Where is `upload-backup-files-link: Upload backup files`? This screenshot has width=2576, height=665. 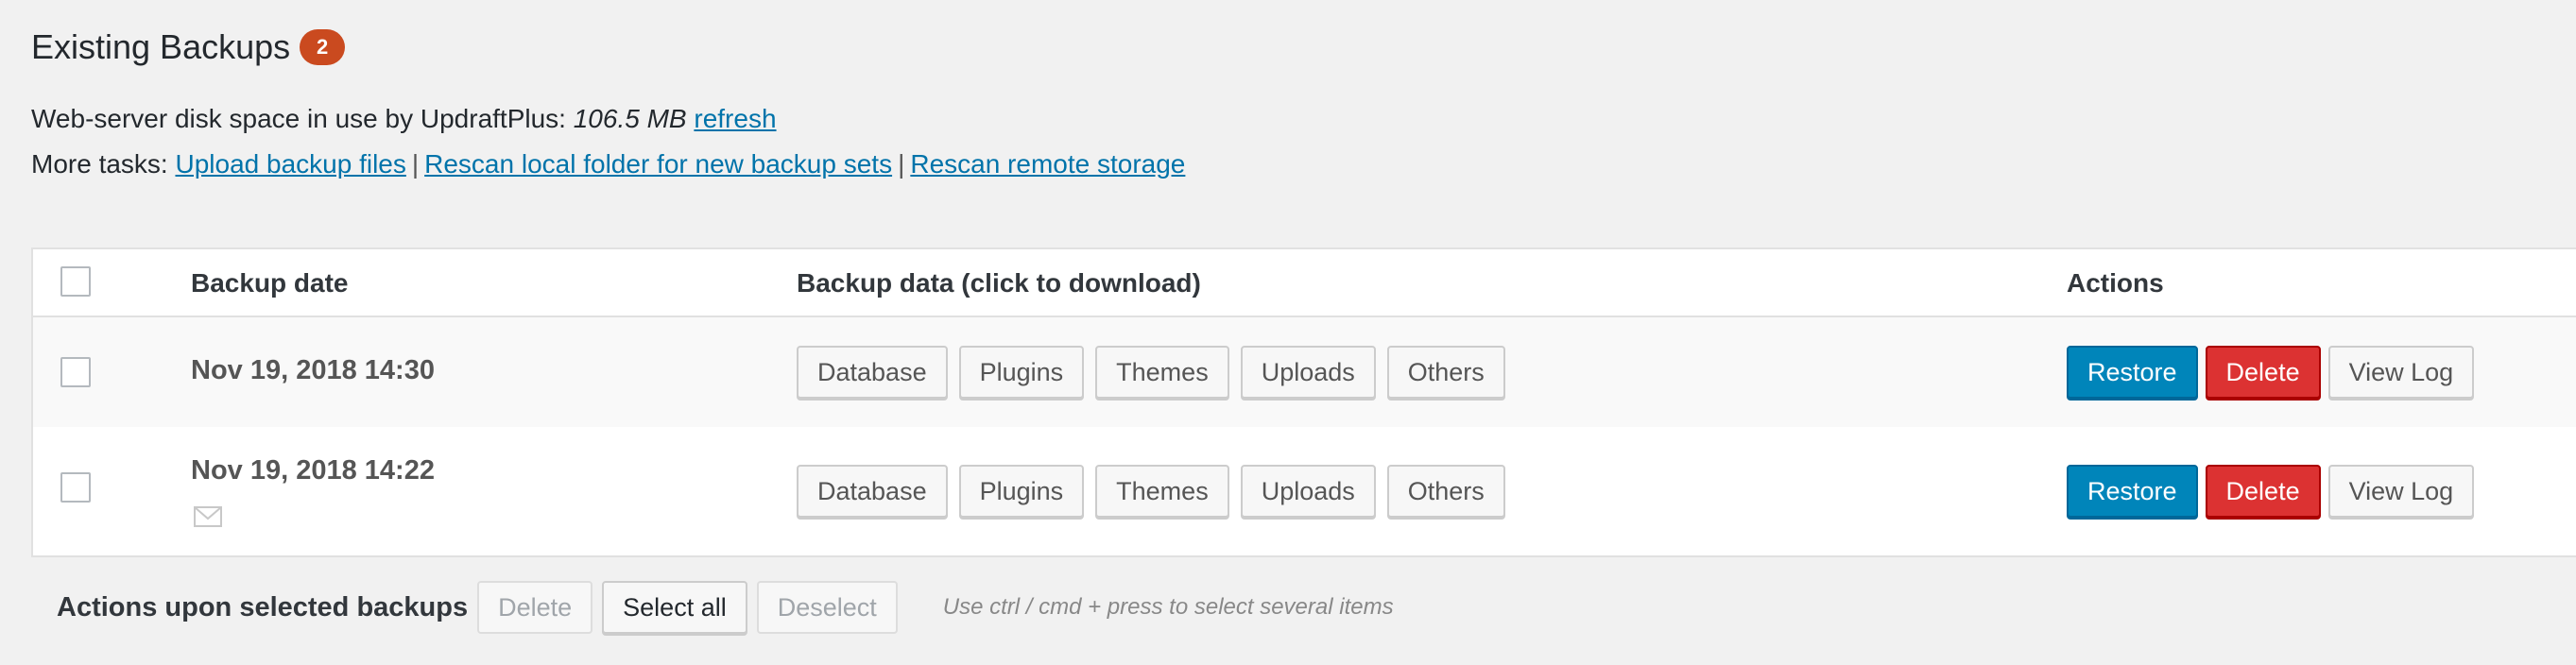 upload-backup-files-link: Upload backup files is located at coordinates (290, 164).